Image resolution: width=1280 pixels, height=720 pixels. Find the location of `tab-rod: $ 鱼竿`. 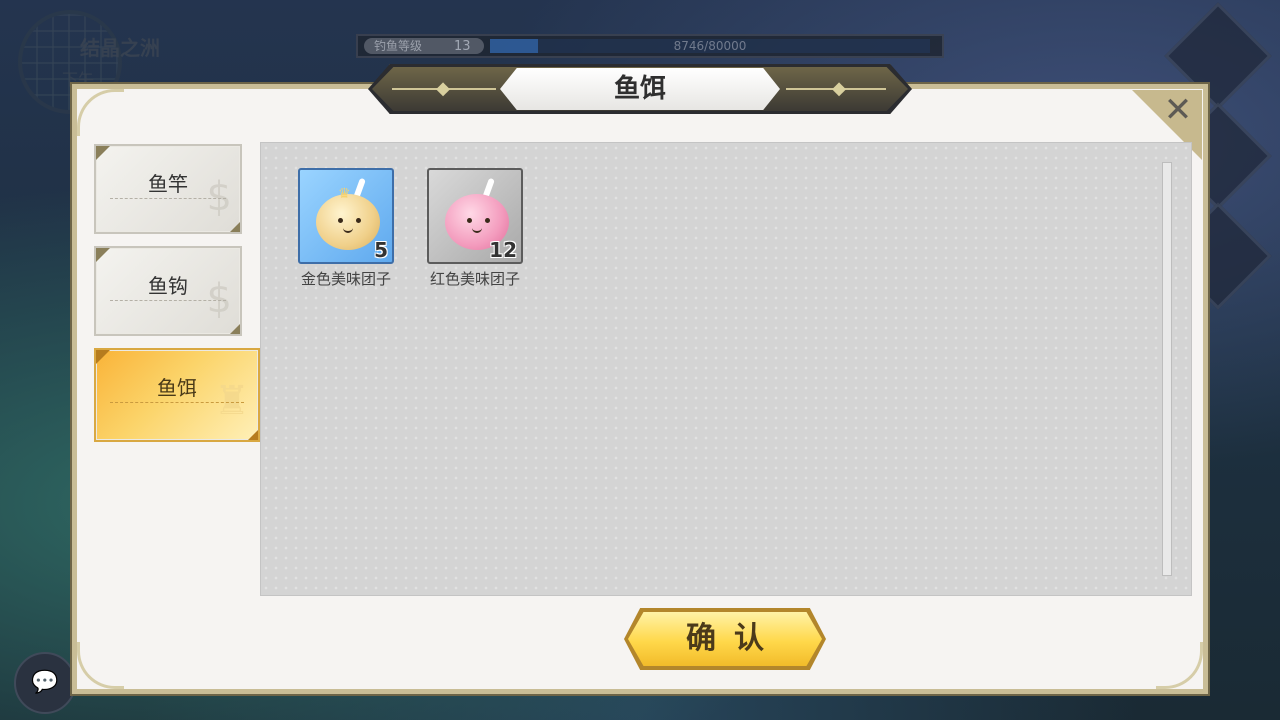

tab-rod: $ 鱼竿 is located at coordinates (168, 189).